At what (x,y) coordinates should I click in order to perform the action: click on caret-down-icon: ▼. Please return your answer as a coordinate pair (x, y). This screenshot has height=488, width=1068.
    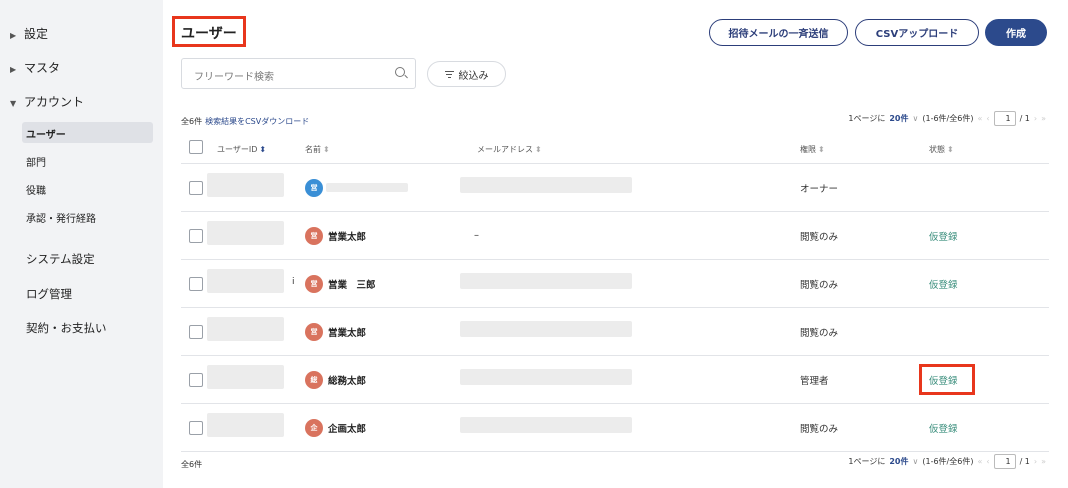
    Looking at the image, I should click on (13, 103).